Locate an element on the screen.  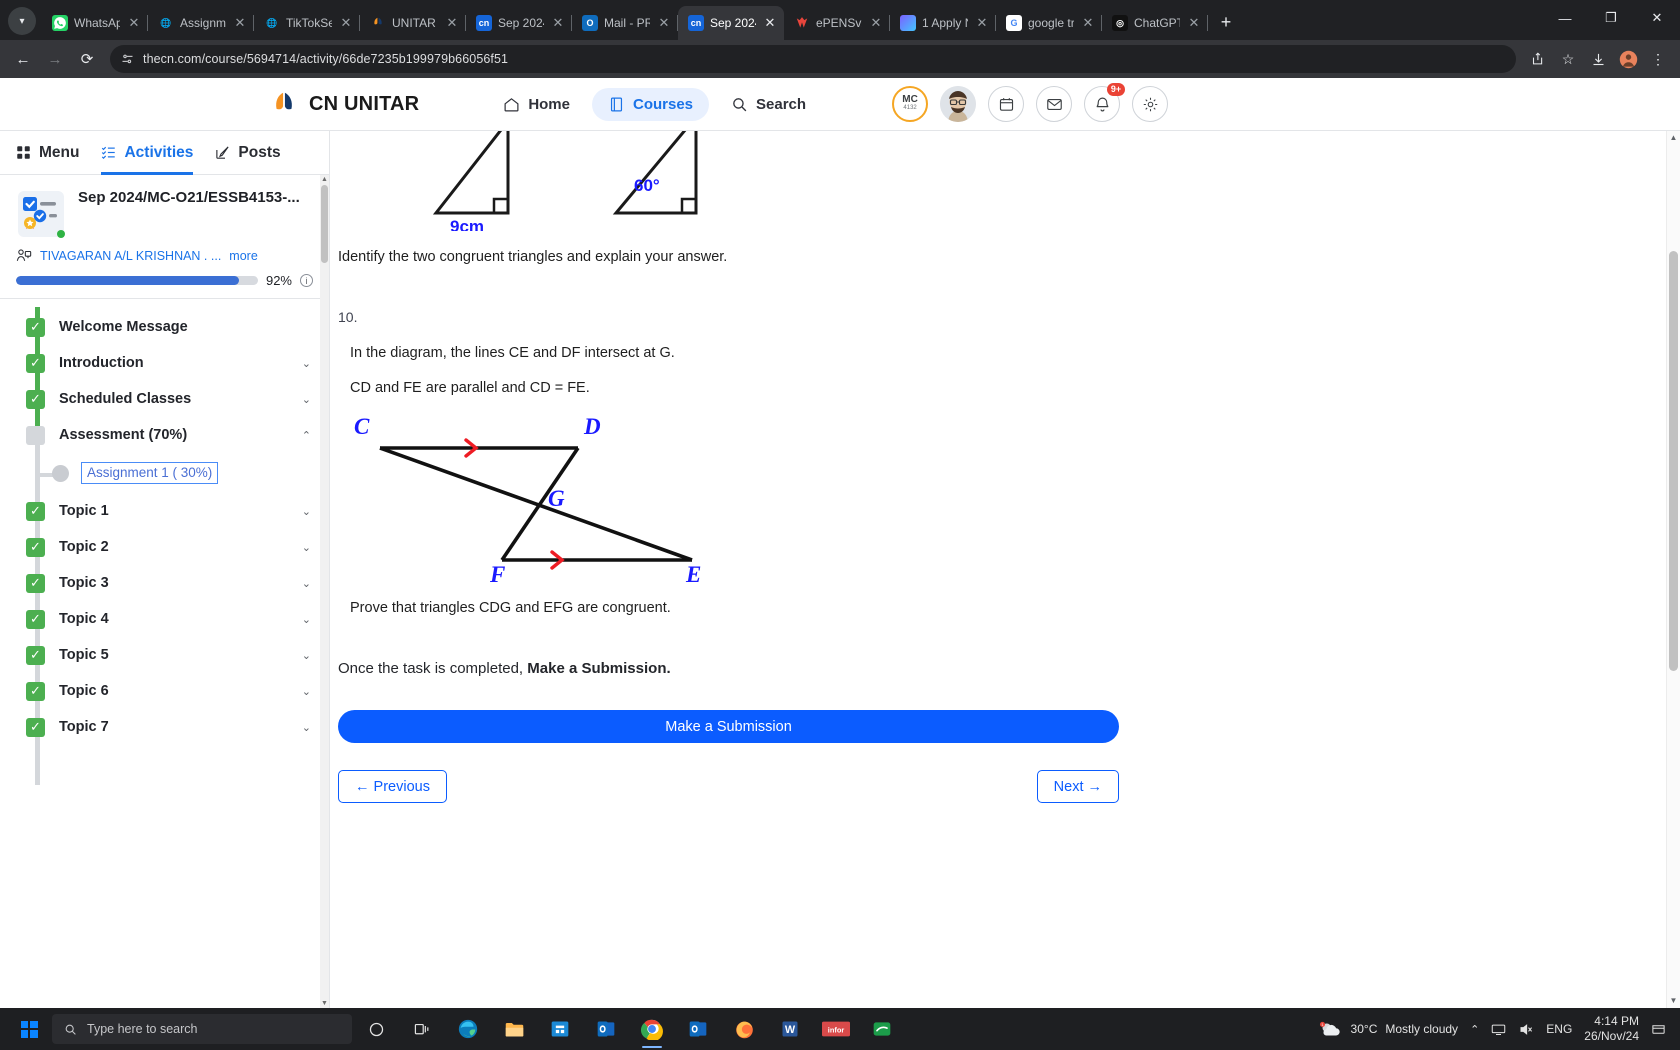
tab-search-button: ▾ is located at coordinates (22, 21).